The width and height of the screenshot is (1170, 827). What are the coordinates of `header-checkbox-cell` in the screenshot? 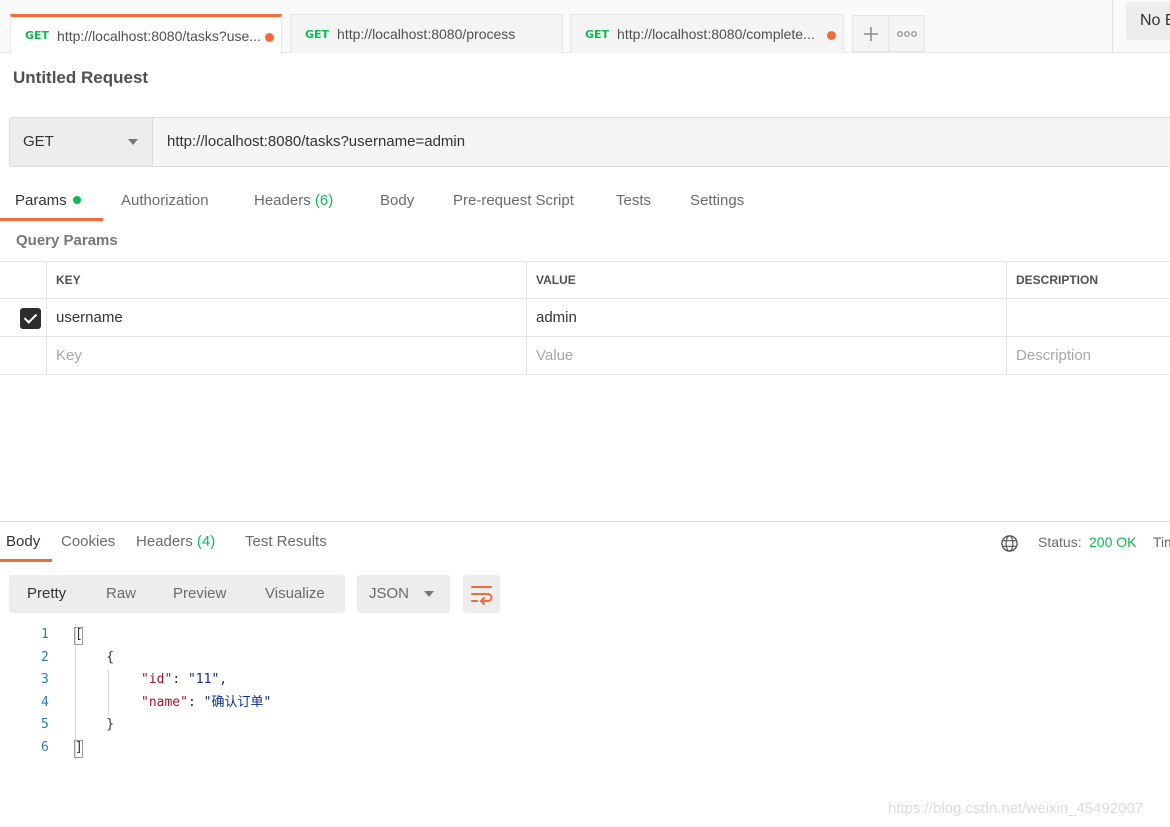 It's located at (23, 280).